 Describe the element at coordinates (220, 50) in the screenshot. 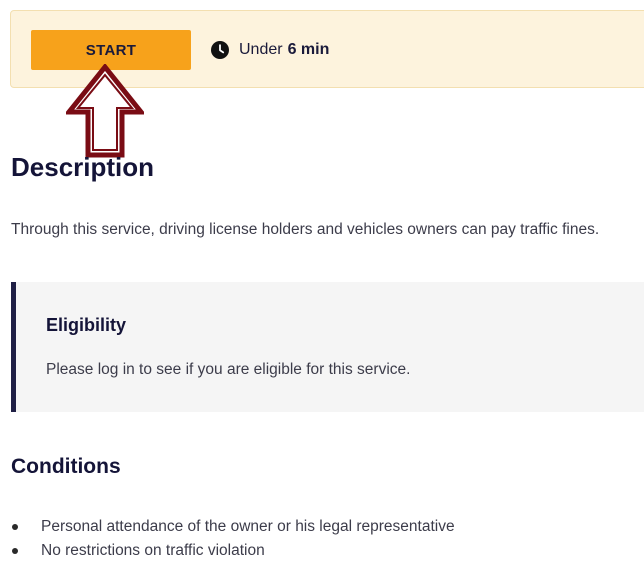

I see `clock-icon` at that location.